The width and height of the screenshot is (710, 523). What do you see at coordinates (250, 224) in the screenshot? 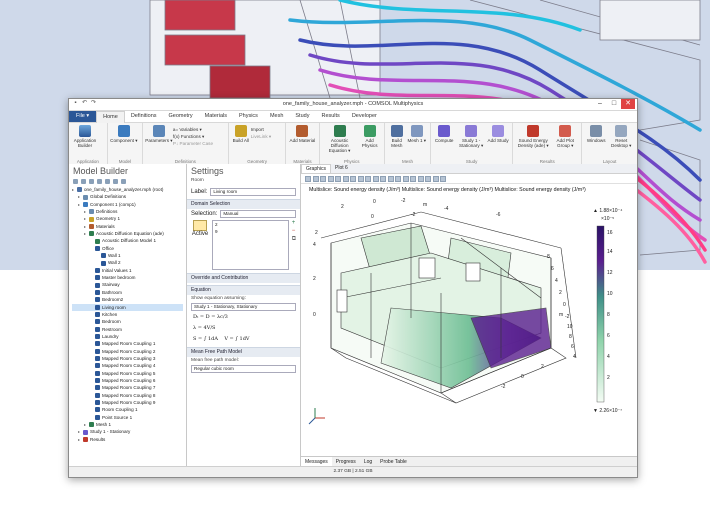
I see `selection-item: 2` at bounding box center [250, 224].